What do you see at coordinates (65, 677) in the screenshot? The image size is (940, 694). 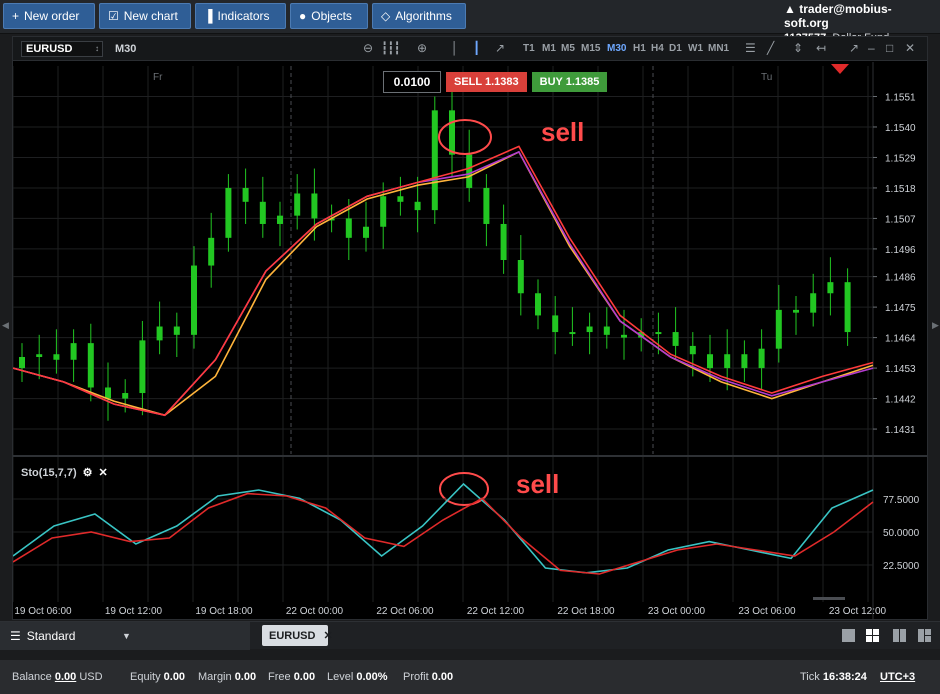 I see `balance-value: 0.00` at bounding box center [65, 677].